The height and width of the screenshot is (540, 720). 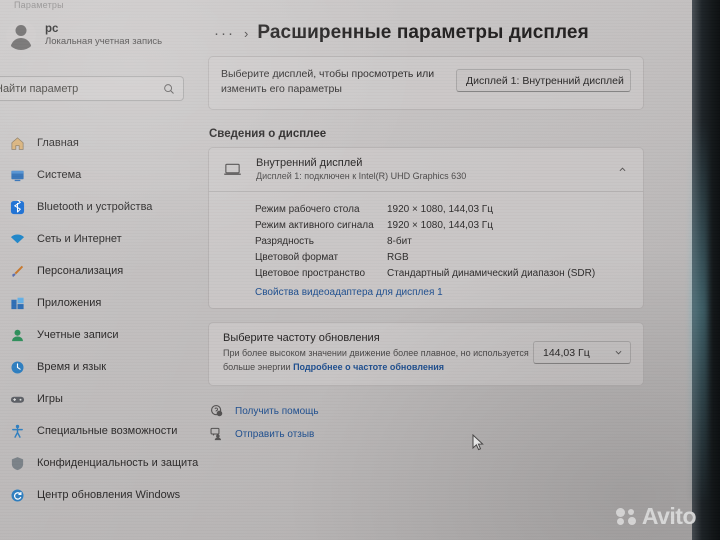 What do you see at coordinates (118, 463) in the screenshot?
I see `sidebar-item-label: Конфиденциальность и защита` at bounding box center [118, 463].